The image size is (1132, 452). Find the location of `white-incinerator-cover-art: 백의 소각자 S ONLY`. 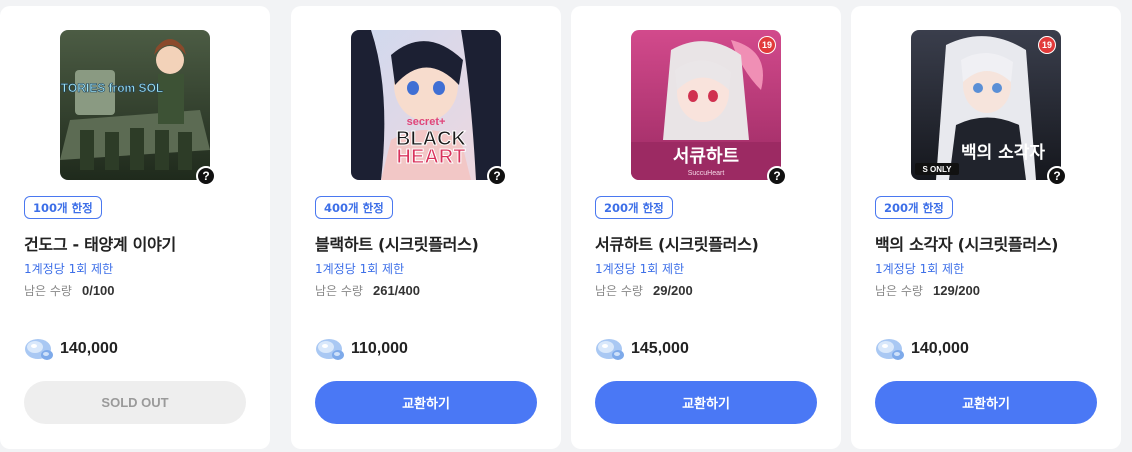

white-incinerator-cover-art: 백의 소각자 S ONLY is located at coordinates (986, 105).